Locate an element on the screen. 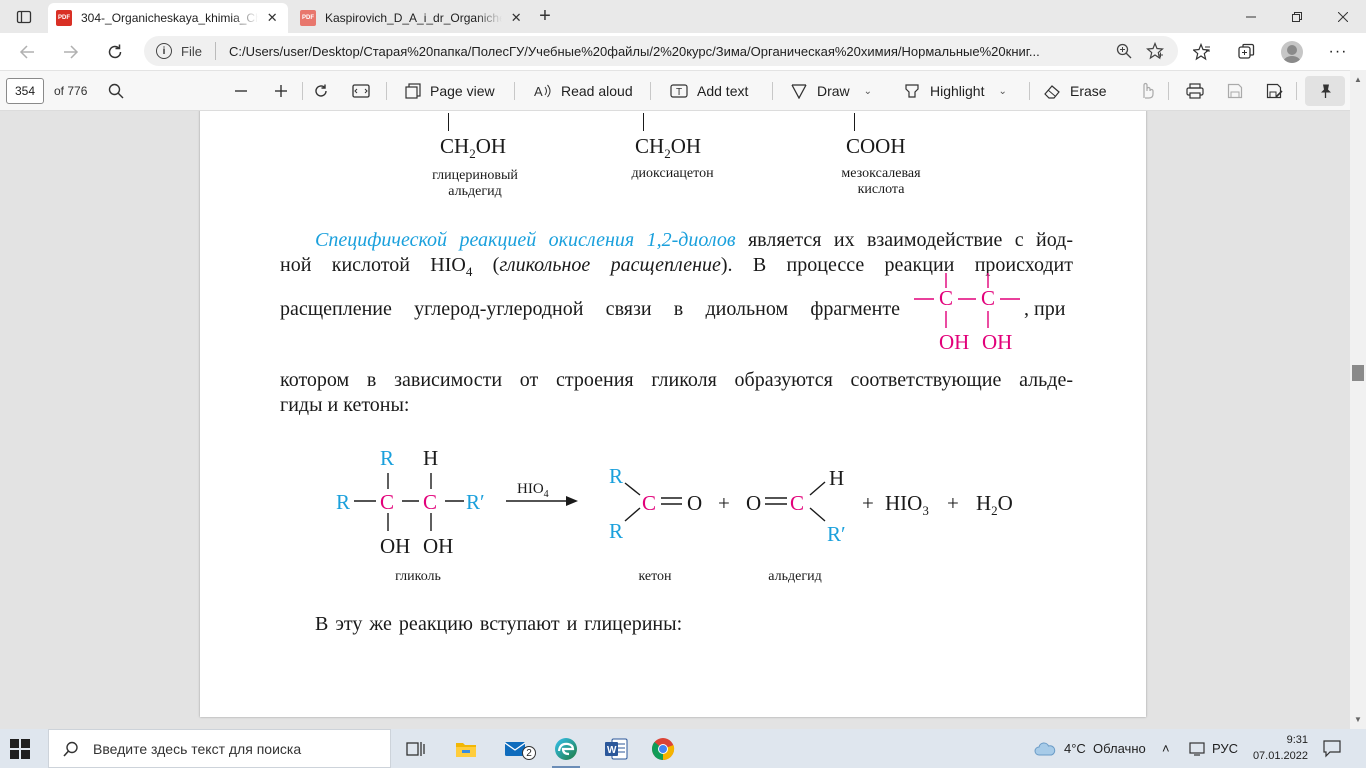  search-icon is located at coordinates (116, 91).